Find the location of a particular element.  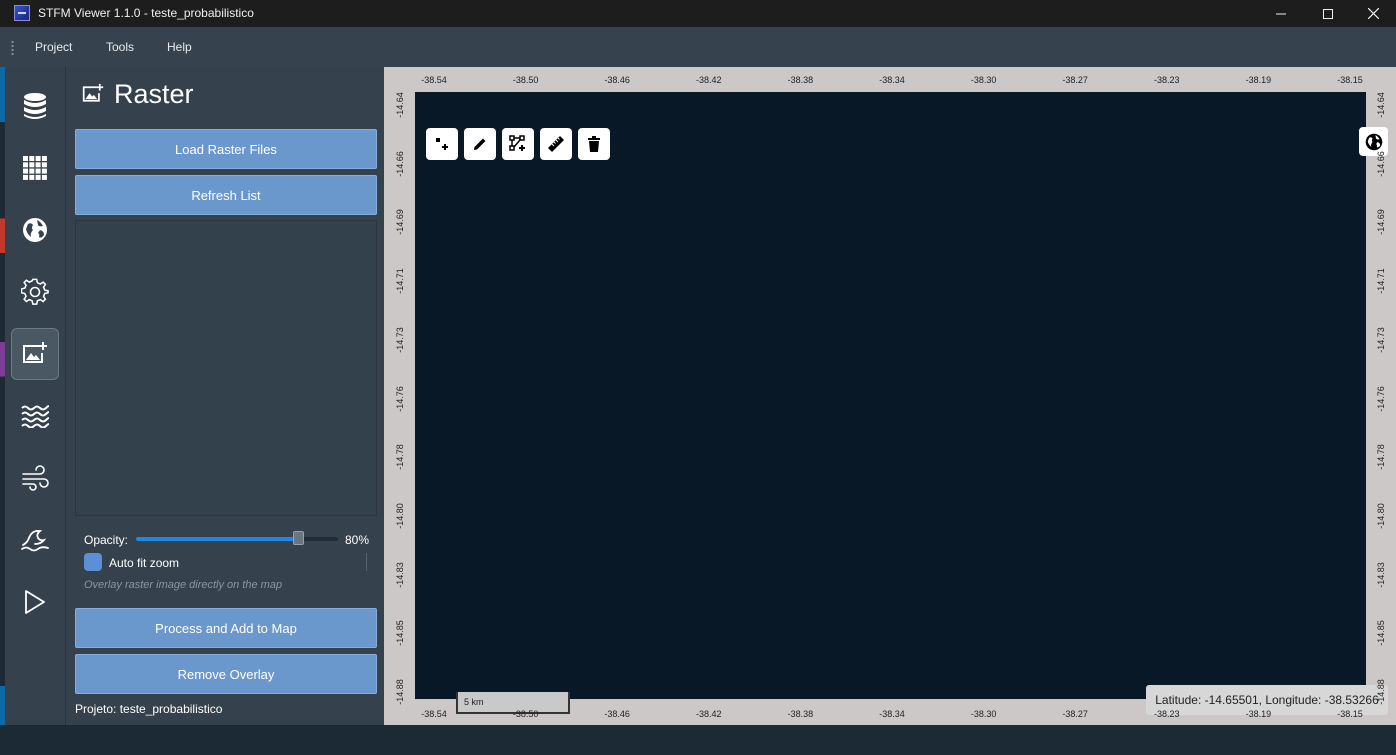

remove-overlay-button: Remove Overlay is located at coordinates (226, 674).